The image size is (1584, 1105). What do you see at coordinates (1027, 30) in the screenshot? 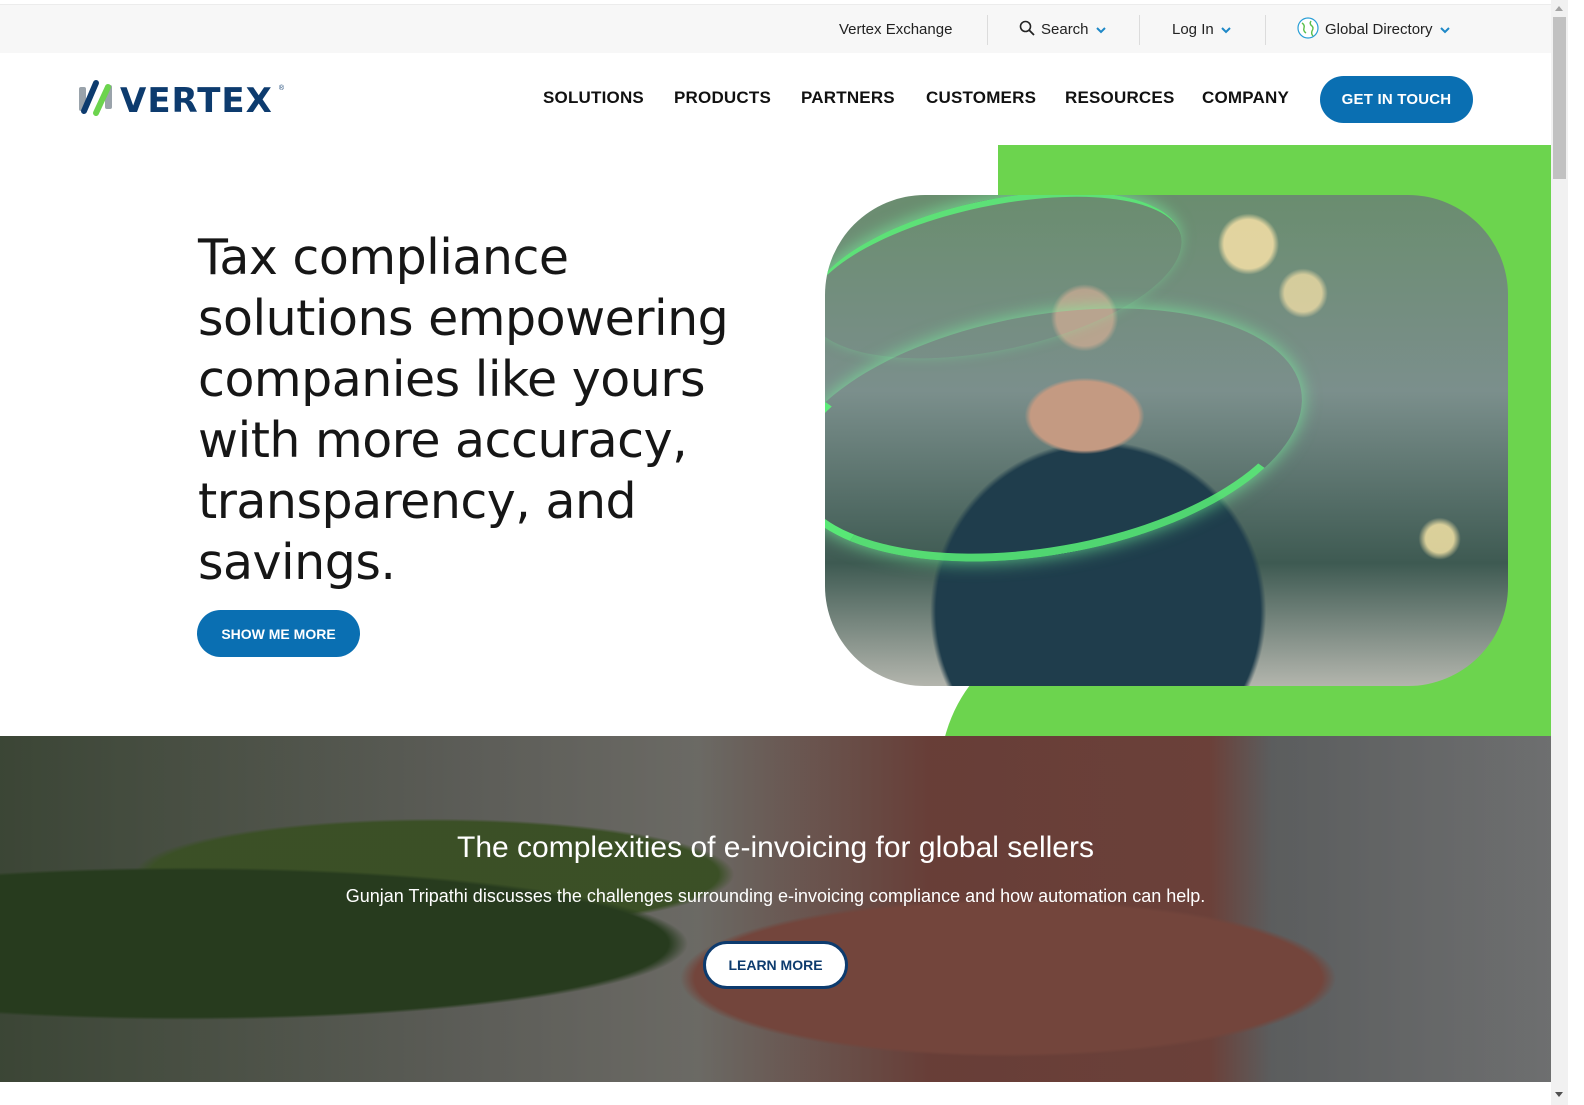
I see `search-icon` at bounding box center [1027, 30].